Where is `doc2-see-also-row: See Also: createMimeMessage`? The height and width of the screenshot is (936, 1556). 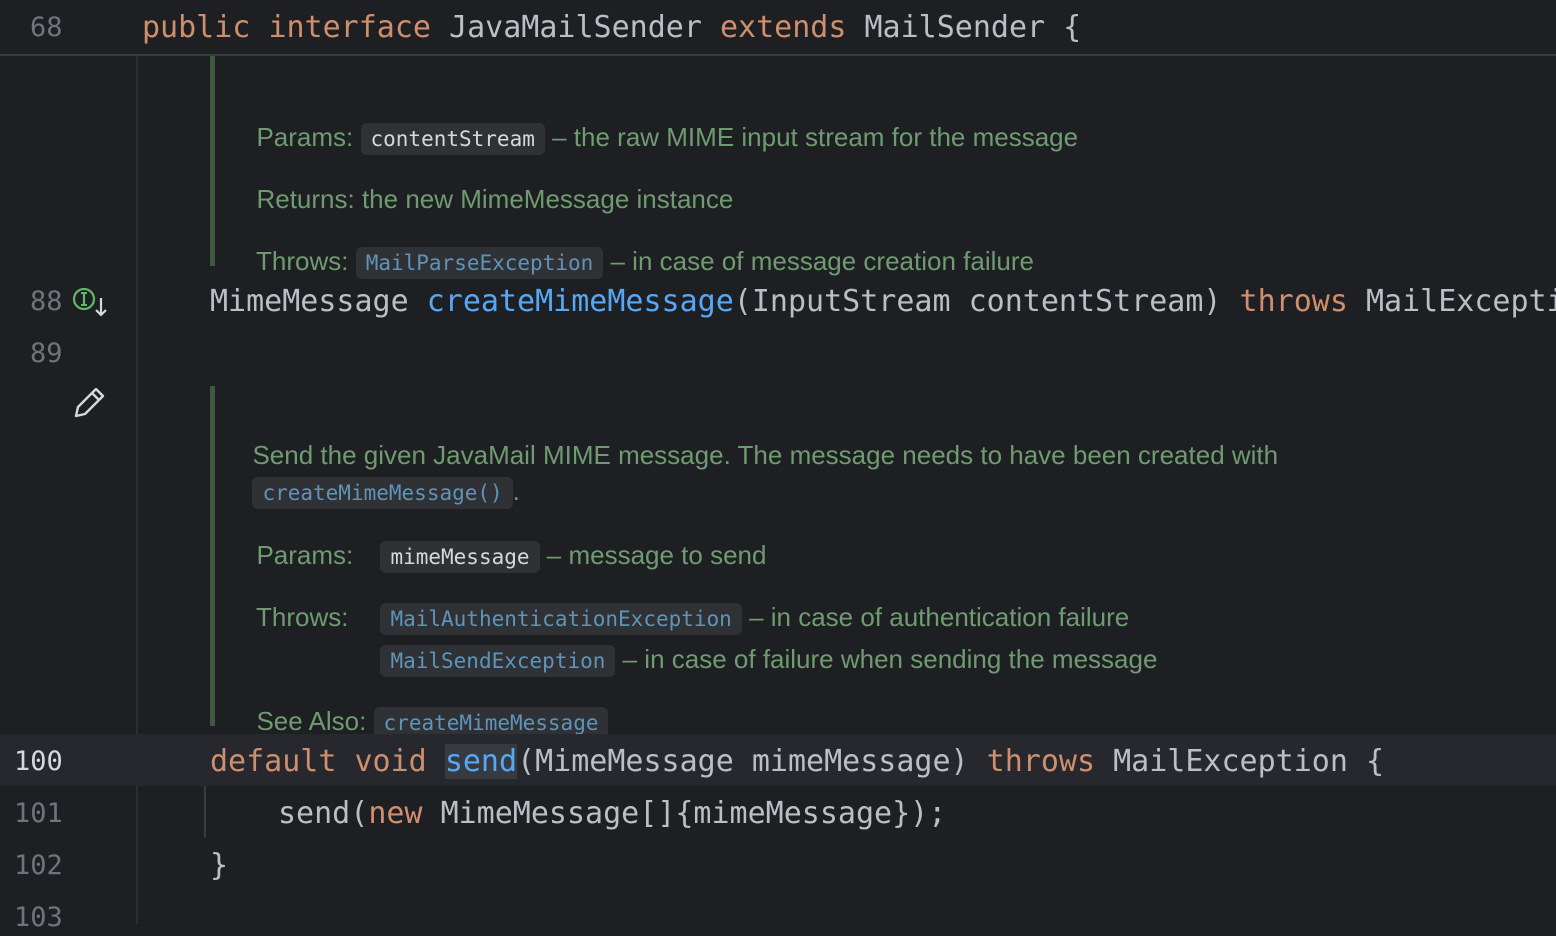 doc2-see-also-row: See Also: createMimeMessage is located at coordinates (425, 705).